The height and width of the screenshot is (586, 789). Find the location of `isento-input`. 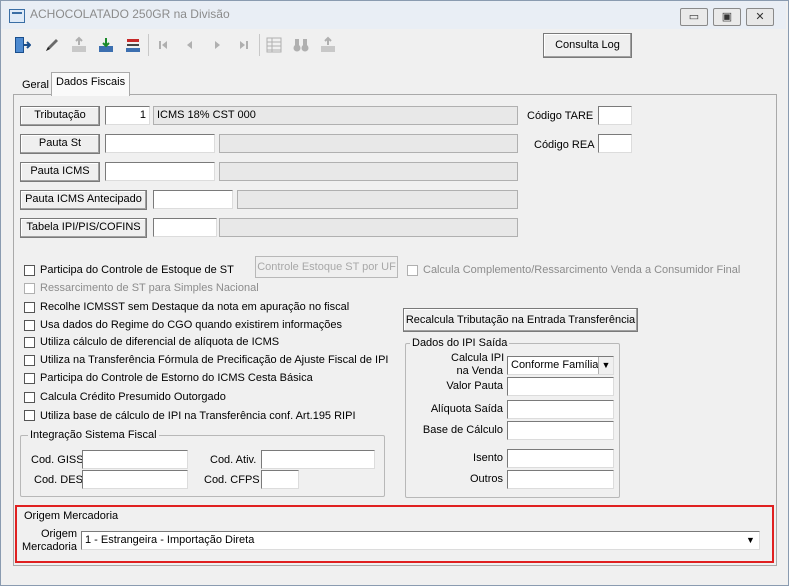

isento-input is located at coordinates (560, 458).